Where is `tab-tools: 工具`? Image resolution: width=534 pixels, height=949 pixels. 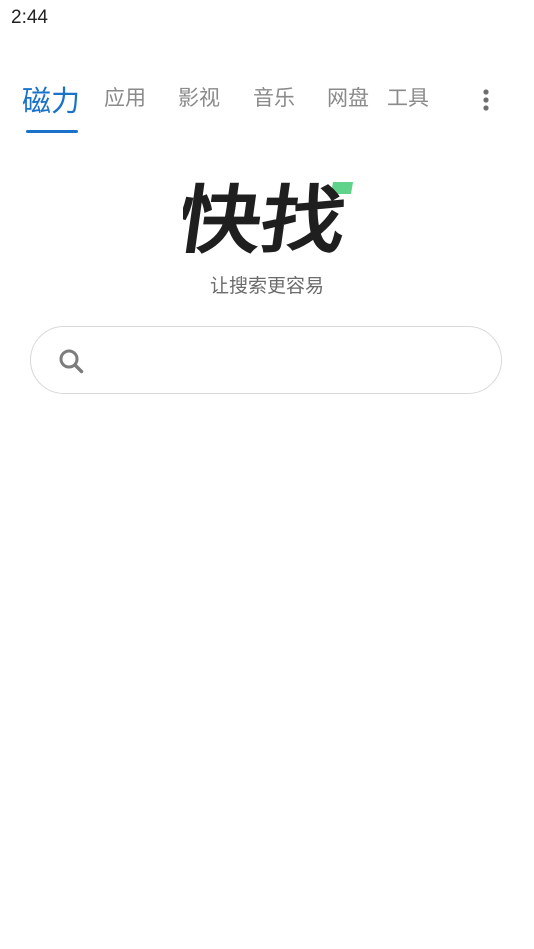 tab-tools: 工具 is located at coordinates (408, 97).